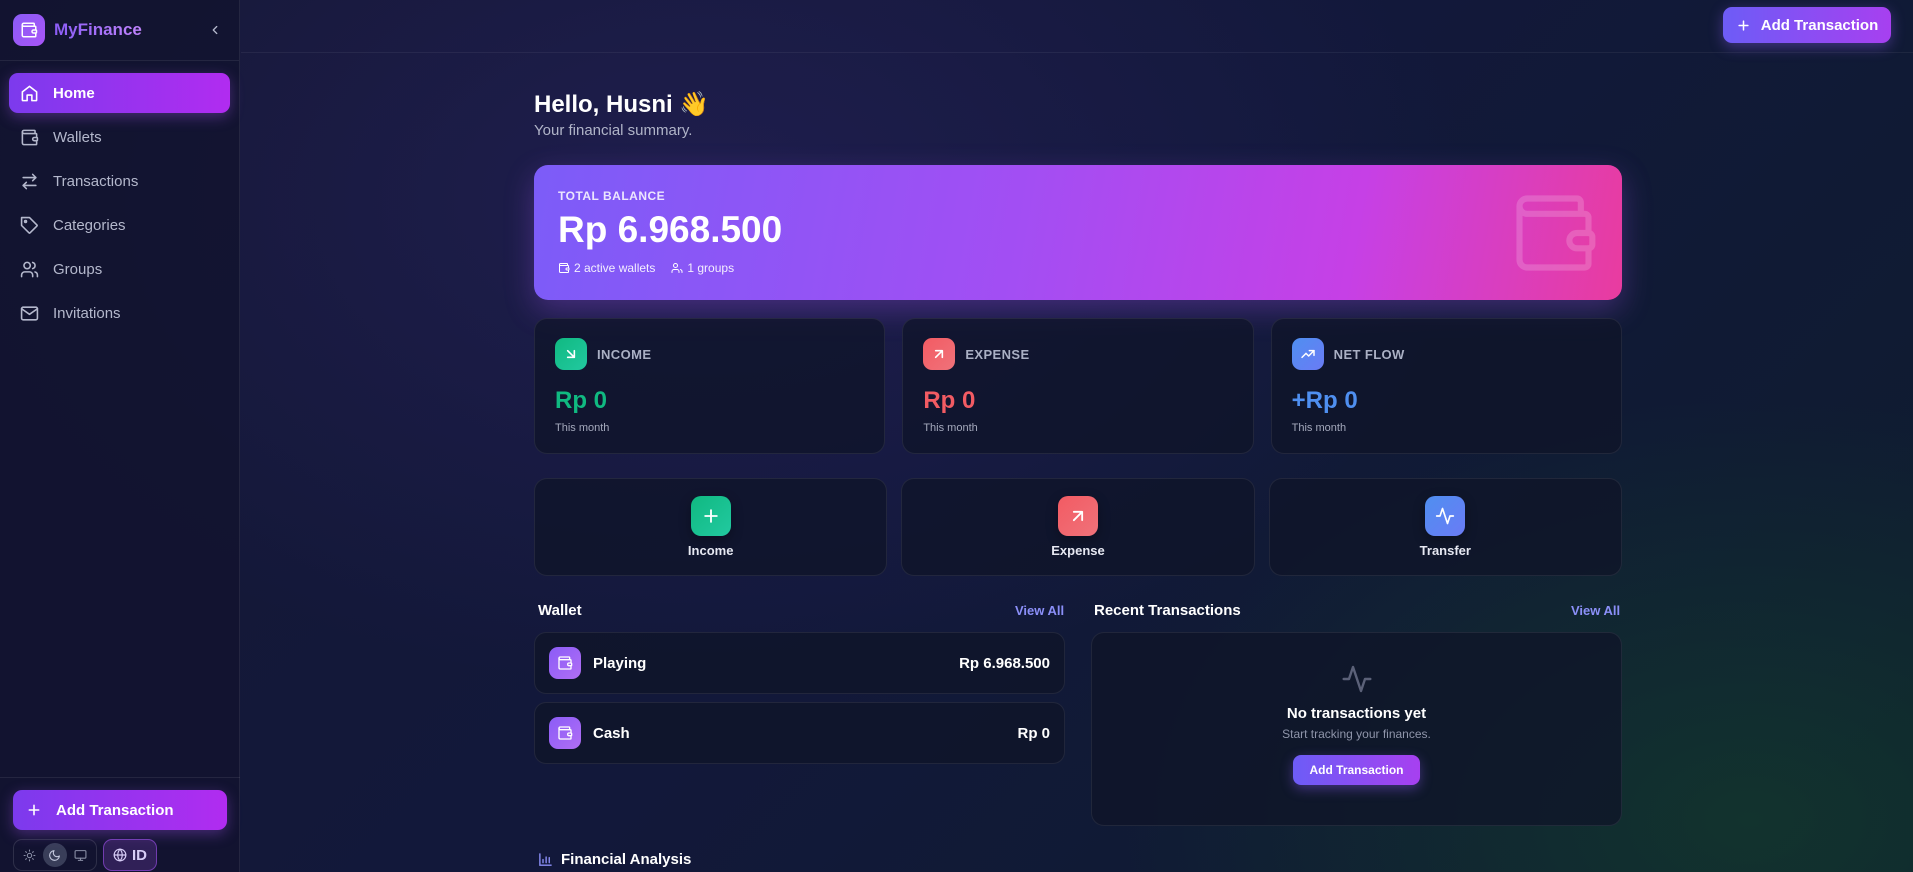 The image size is (1913, 872). What do you see at coordinates (119, 269) in the screenshot?
I see `sidebar-item-groups: Groups` at bounding box center [119, 269].